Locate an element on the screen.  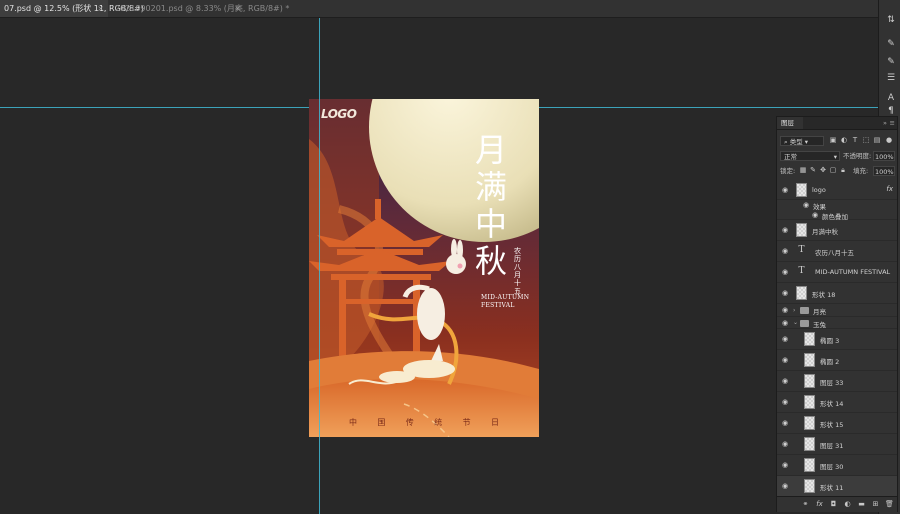
layers-bottom-toolbar: ⚭ fx ◘ ◐ ▬ ⊞ 🗑︎ is located at coordinates (837, 504).